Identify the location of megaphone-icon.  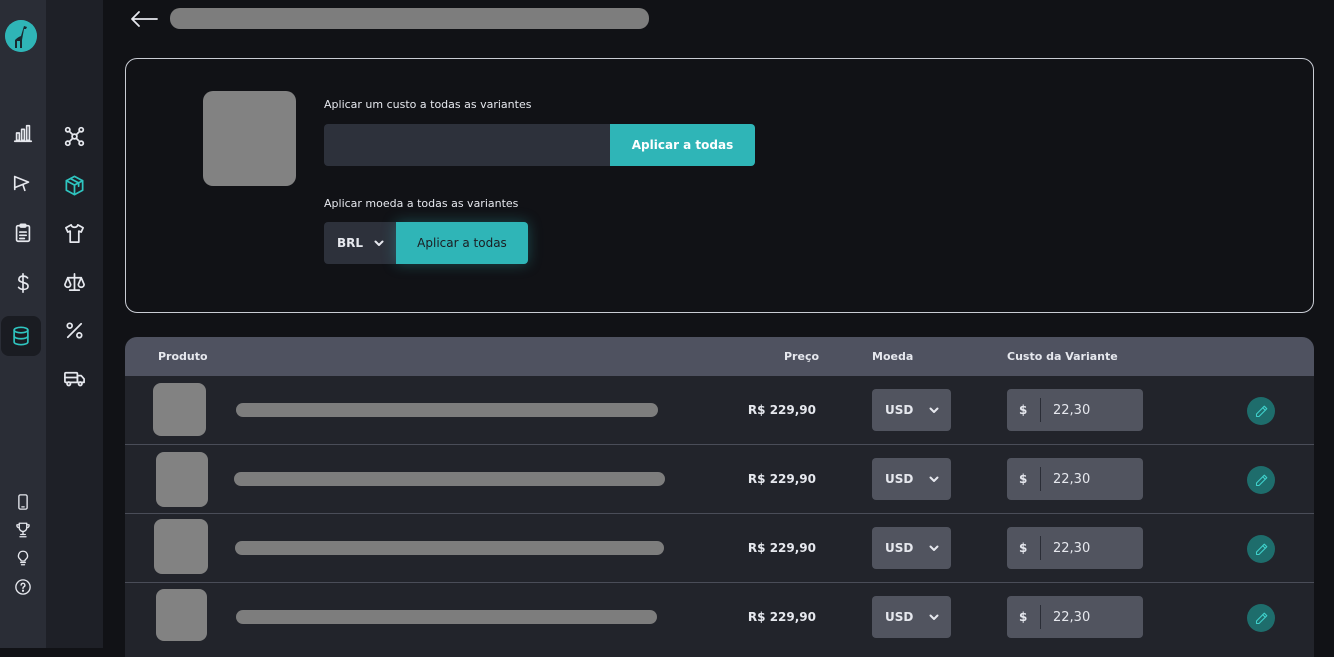
(21, 183).